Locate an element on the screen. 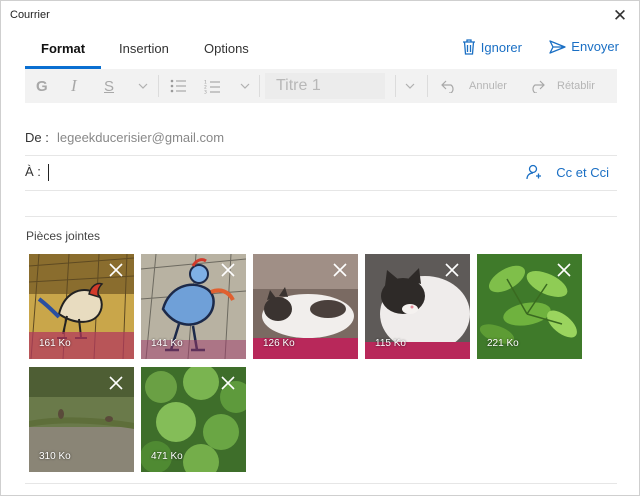  send-label: Envoyer is located at coordinates (595, 46).